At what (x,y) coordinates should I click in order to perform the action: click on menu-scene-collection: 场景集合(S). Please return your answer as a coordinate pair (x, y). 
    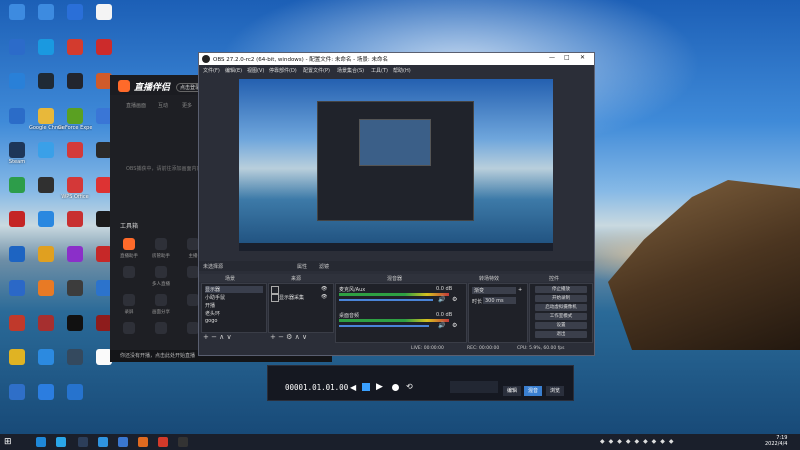
    Looking at the image, I should click on (350, 70).